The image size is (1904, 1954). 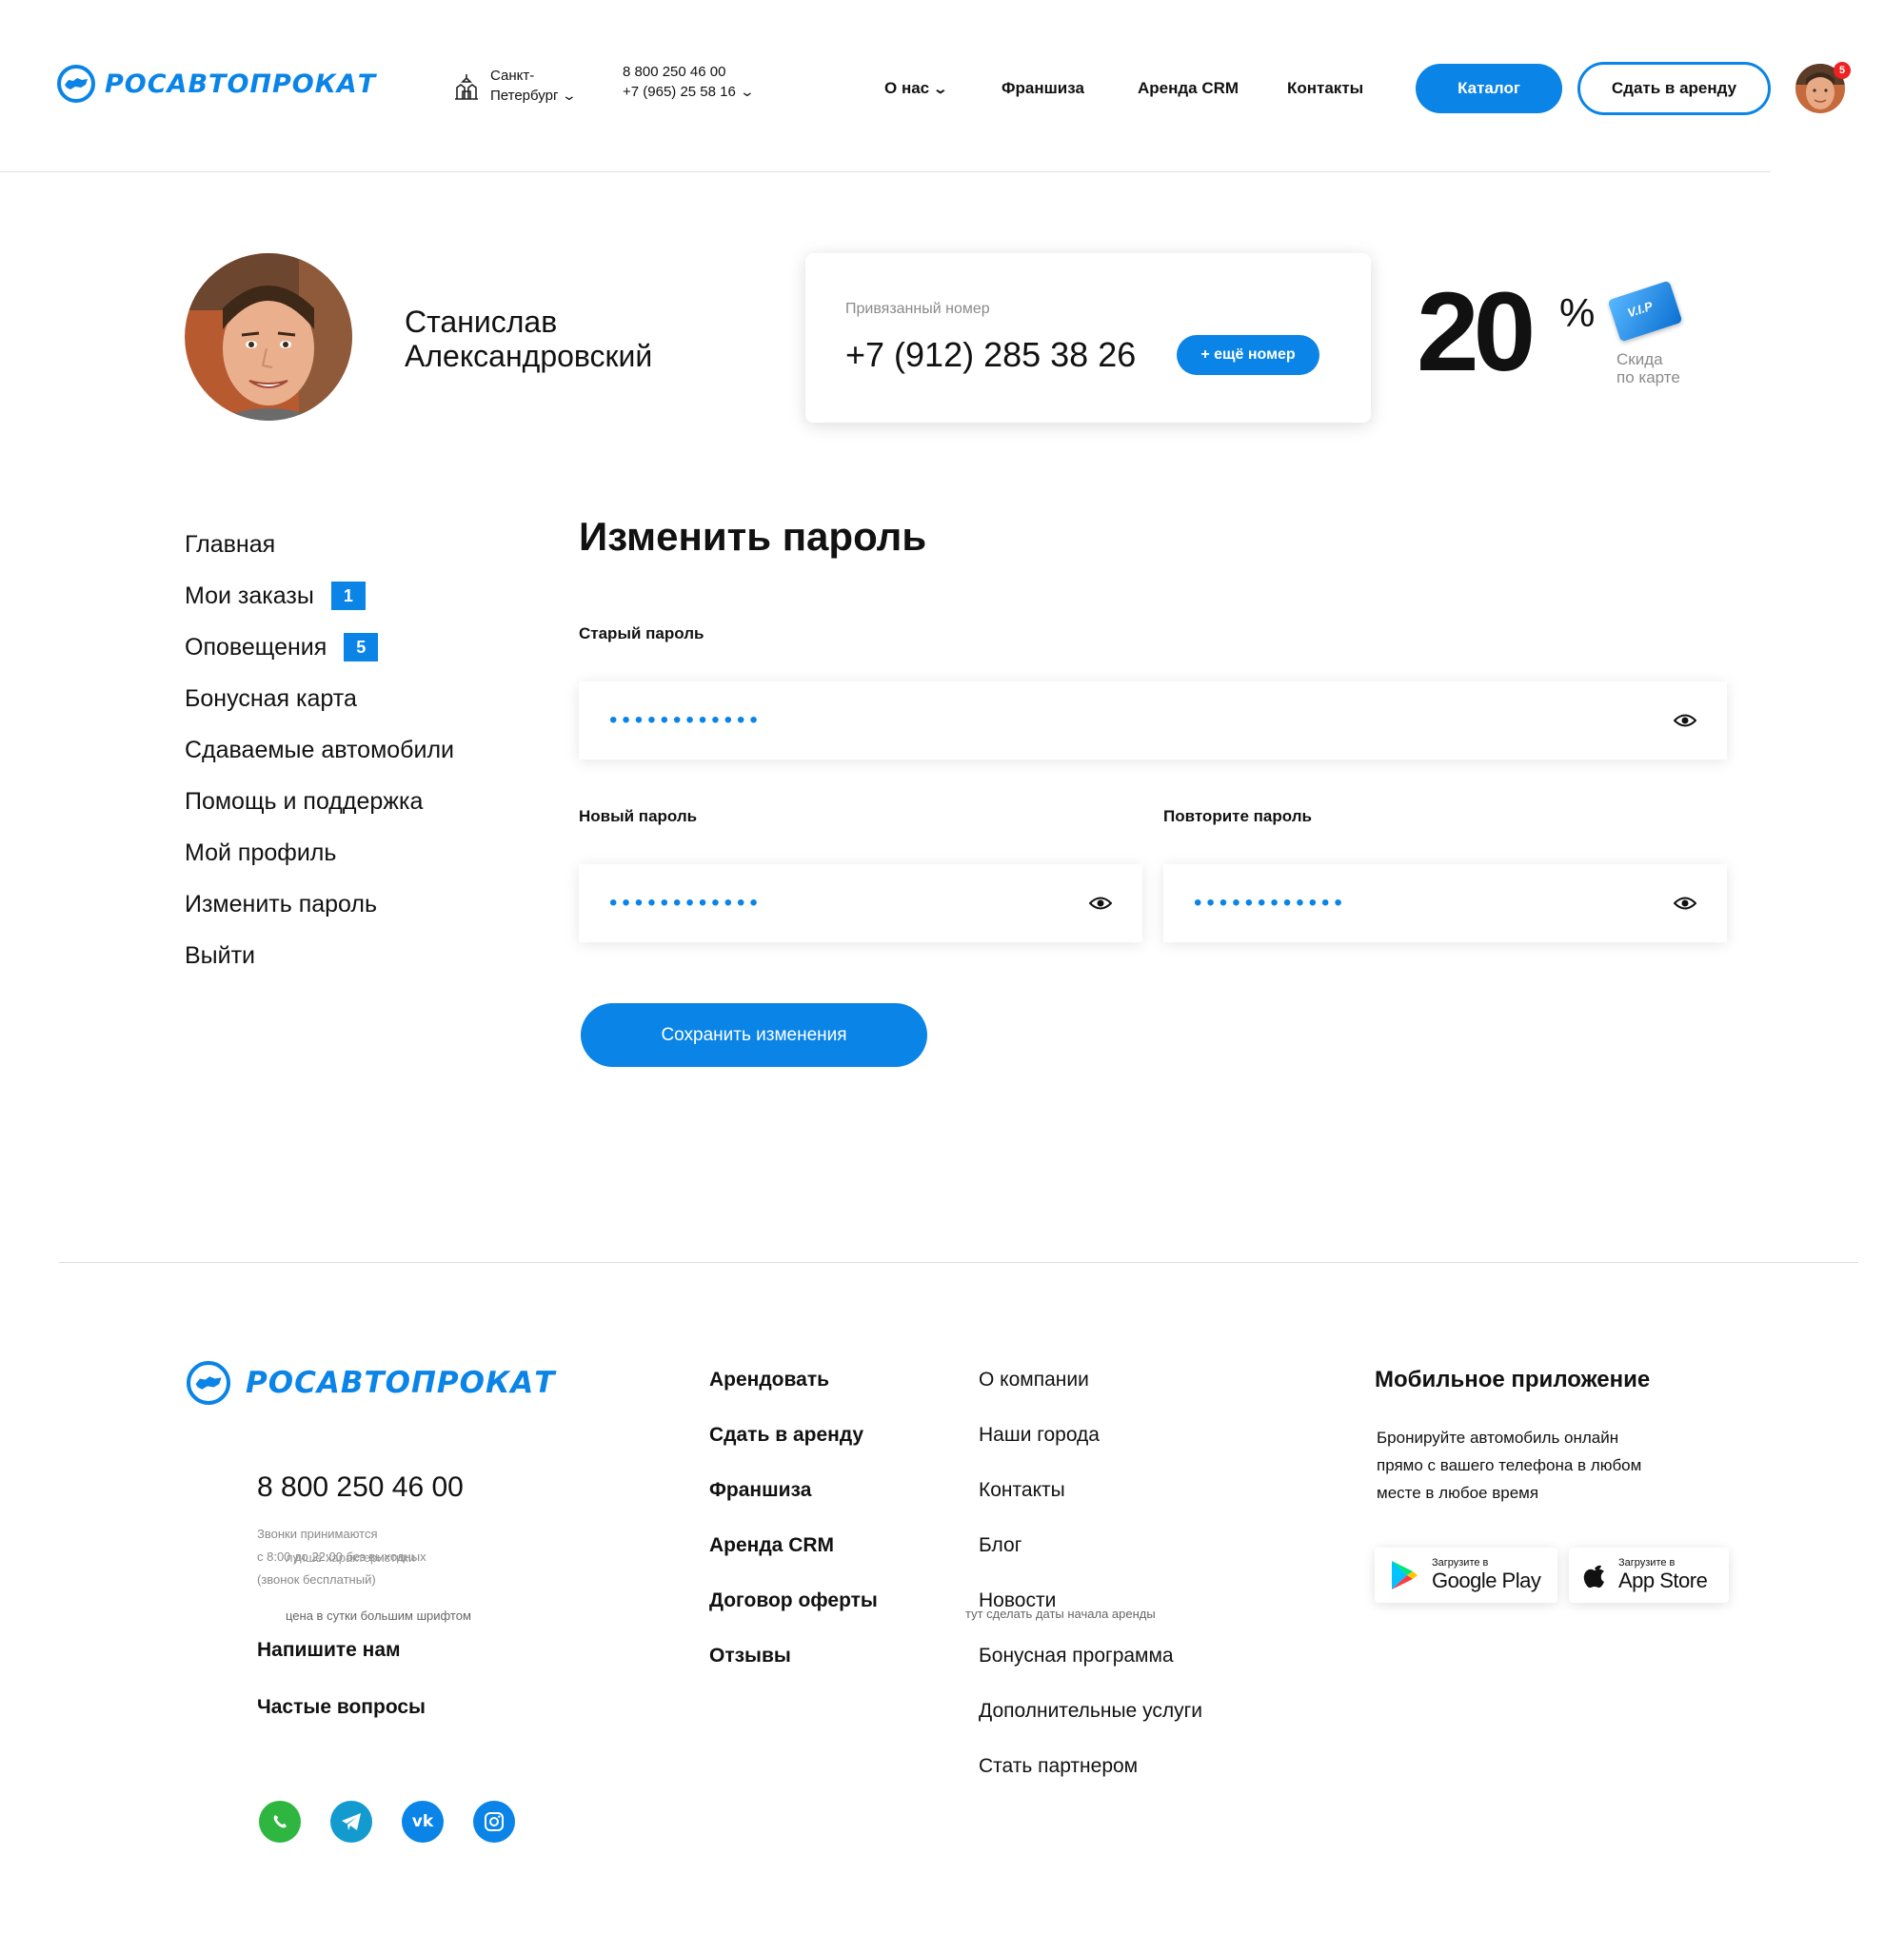 What do you see at coordinates (371, 1383) in the screenshot?
I see `footer-logo: РОСАВТОПРОКАТ` at bounding box center [371, 1383].